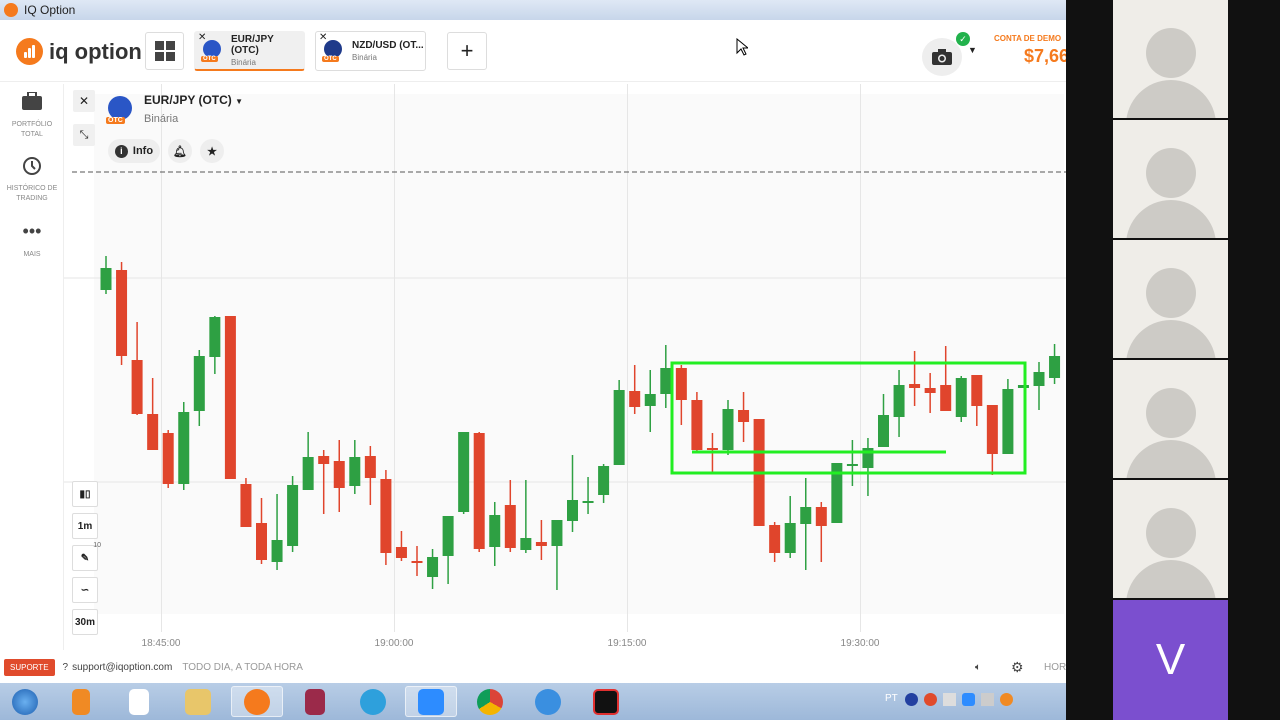  What do you see at coordinates (198, 701) in the screenshot?
I see `taskbar-explorer` at bounding box center [198, 701].